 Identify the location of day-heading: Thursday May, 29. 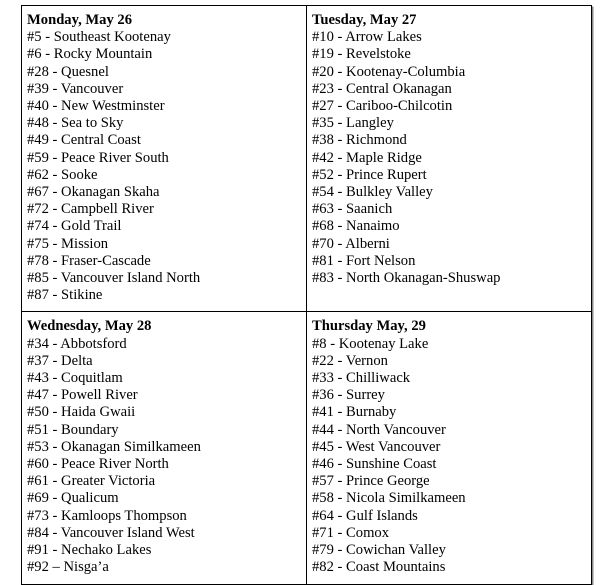
(369, 326).